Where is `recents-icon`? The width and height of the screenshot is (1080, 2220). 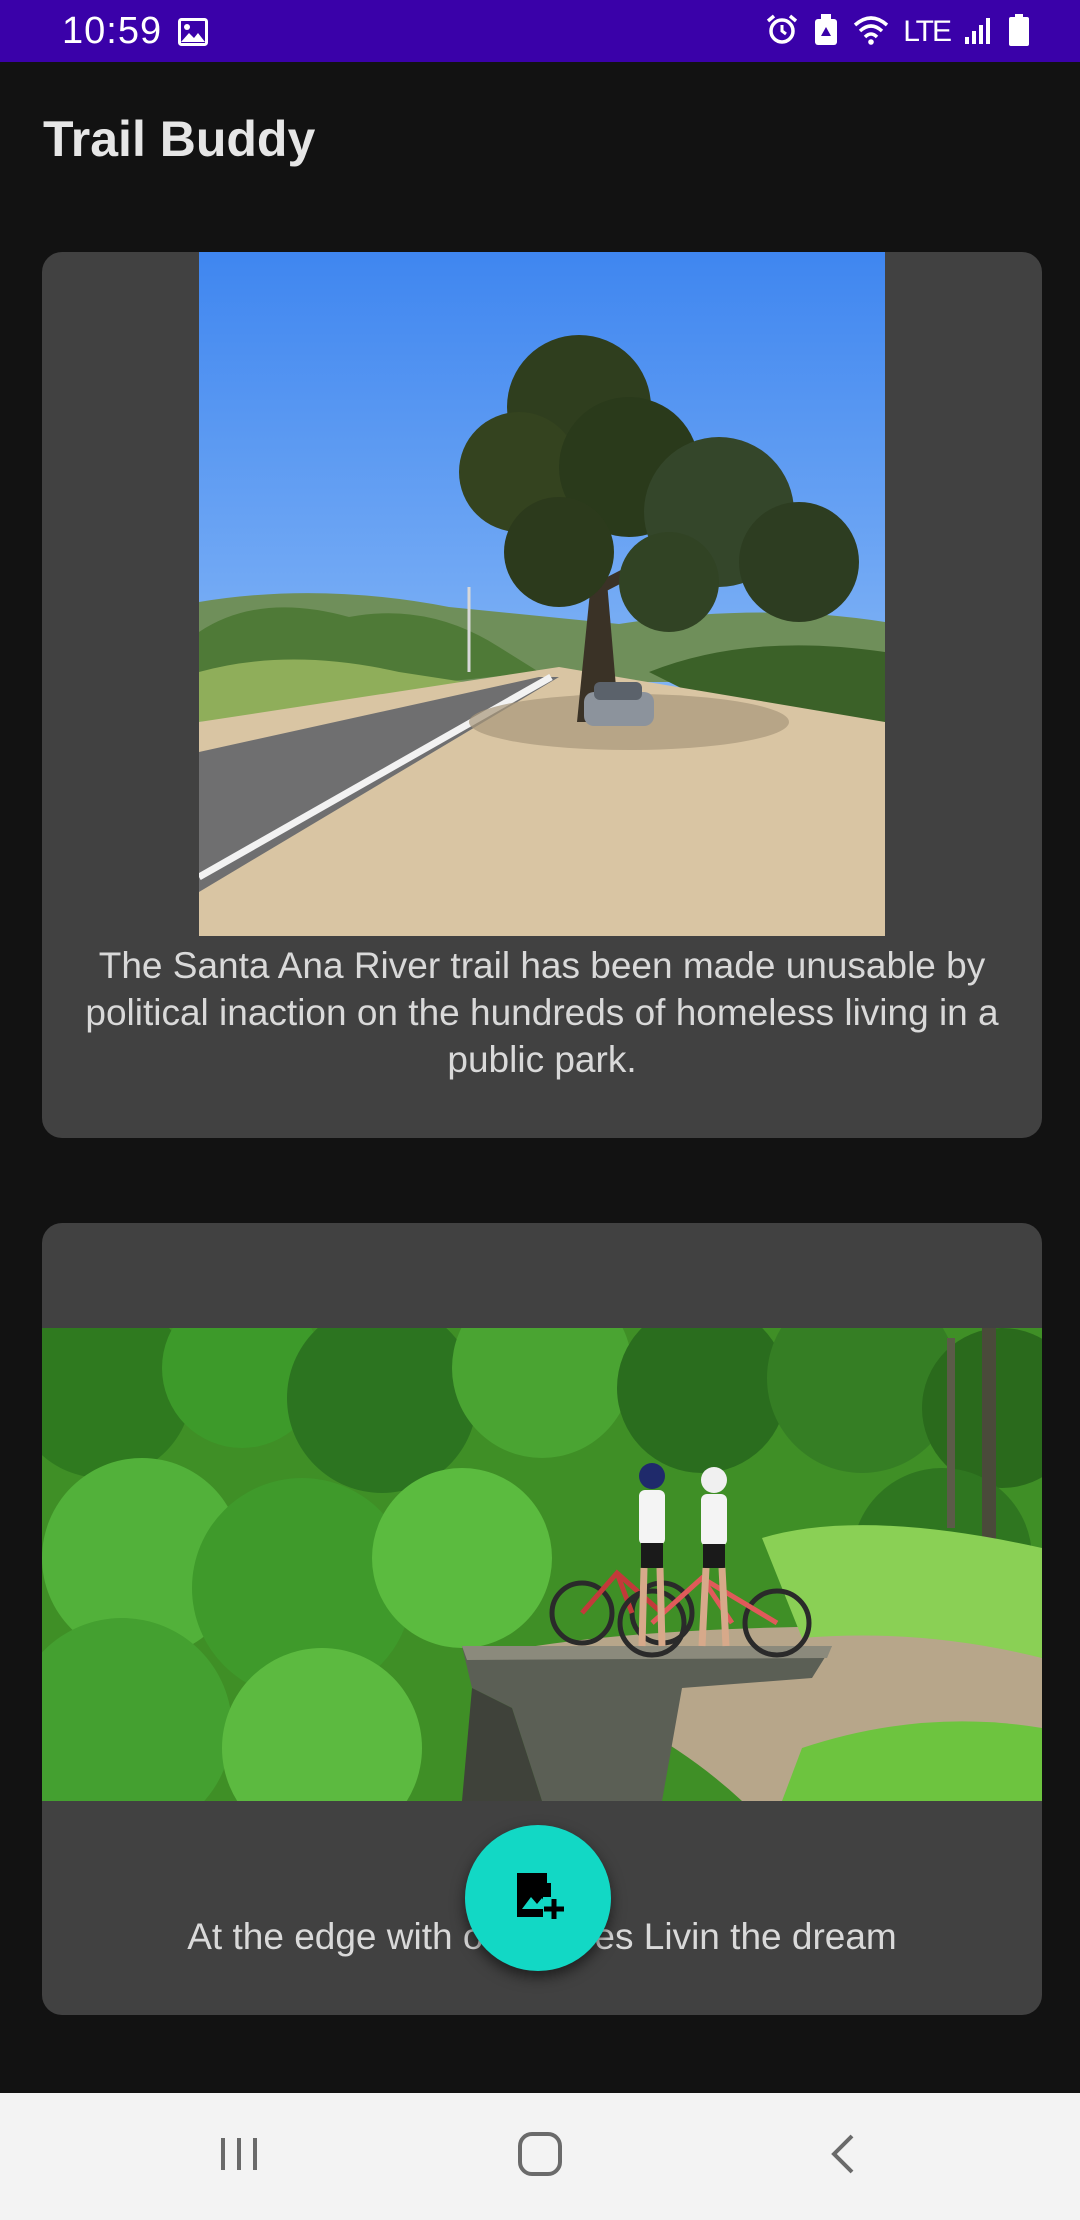 recents-icon is located at coordinates (239, 2156).